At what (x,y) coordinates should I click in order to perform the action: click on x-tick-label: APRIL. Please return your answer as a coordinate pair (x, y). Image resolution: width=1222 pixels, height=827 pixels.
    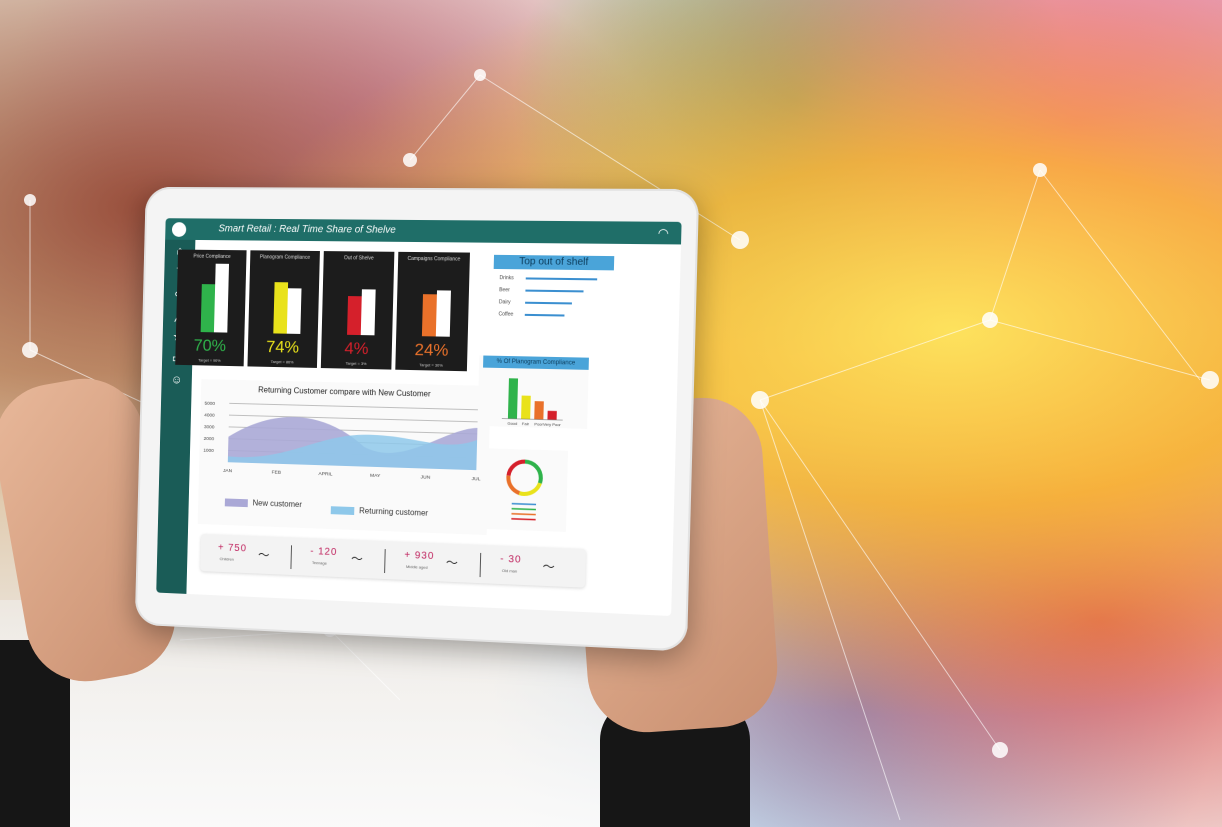
    Looking at the image, I should click on (325, 474).